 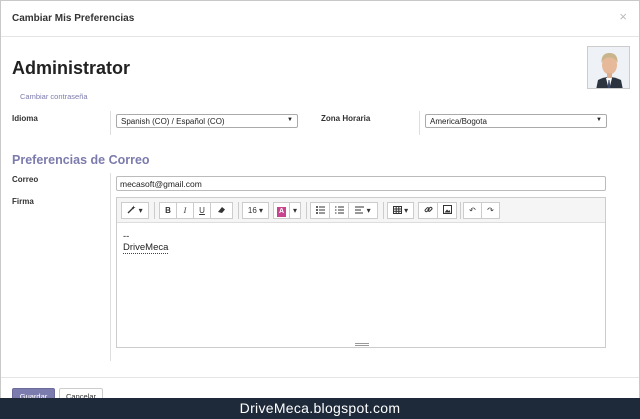 I want to click on language-select: Spanish (CO) / Español (CO) ▼, so click(x=207, y=121).